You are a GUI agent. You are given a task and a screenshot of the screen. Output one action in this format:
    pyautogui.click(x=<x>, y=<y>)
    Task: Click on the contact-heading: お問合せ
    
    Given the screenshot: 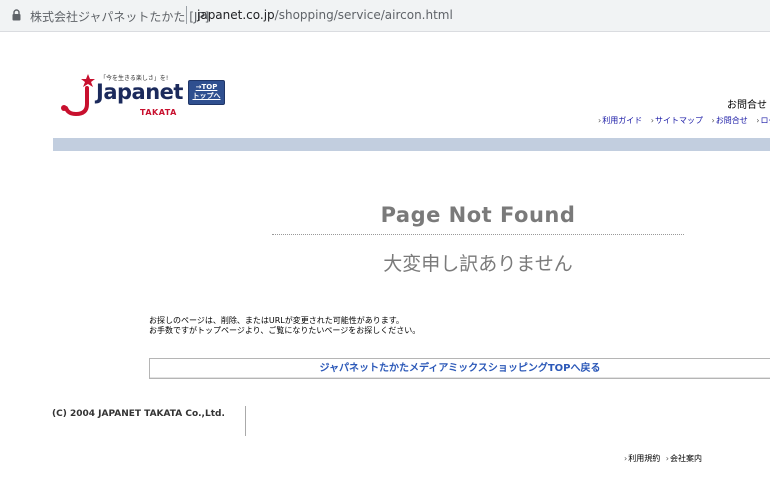 What is the action you would take?
    pyautogui.click(x=747, y=105)
    